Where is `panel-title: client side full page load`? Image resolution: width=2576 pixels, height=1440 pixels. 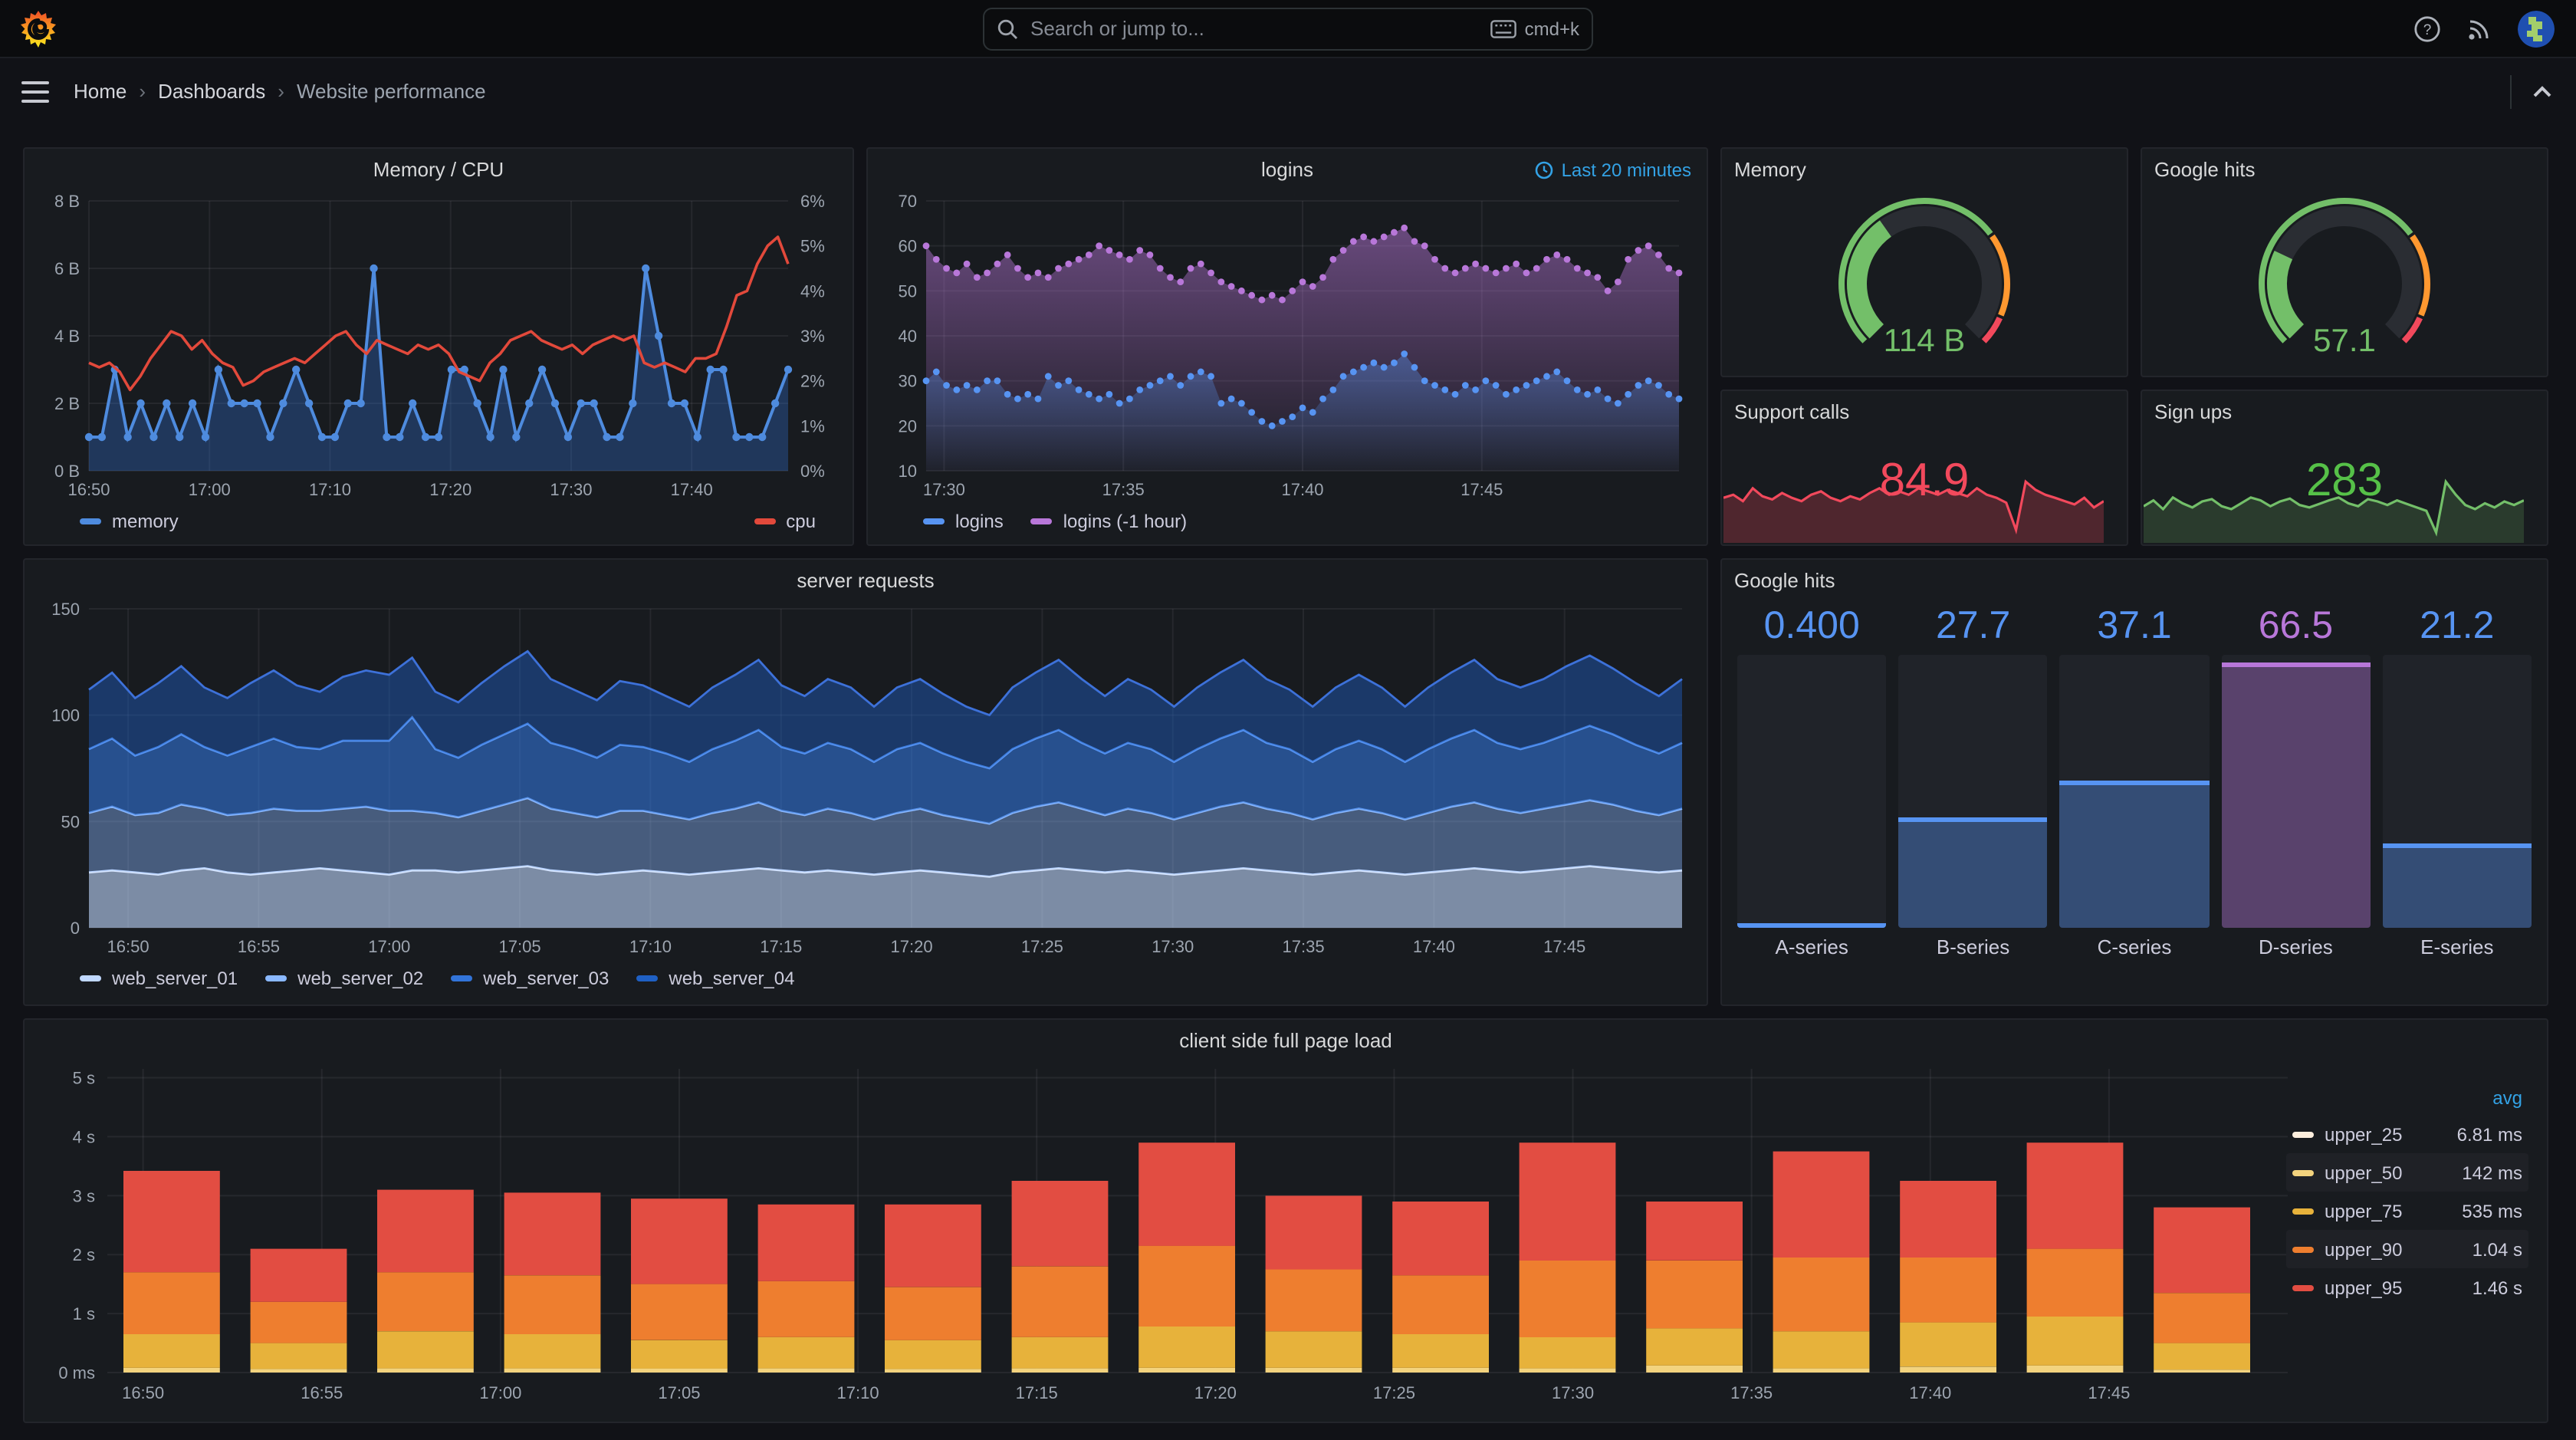 panel-title: client side full page load is located at coordinates (1286, 1041).